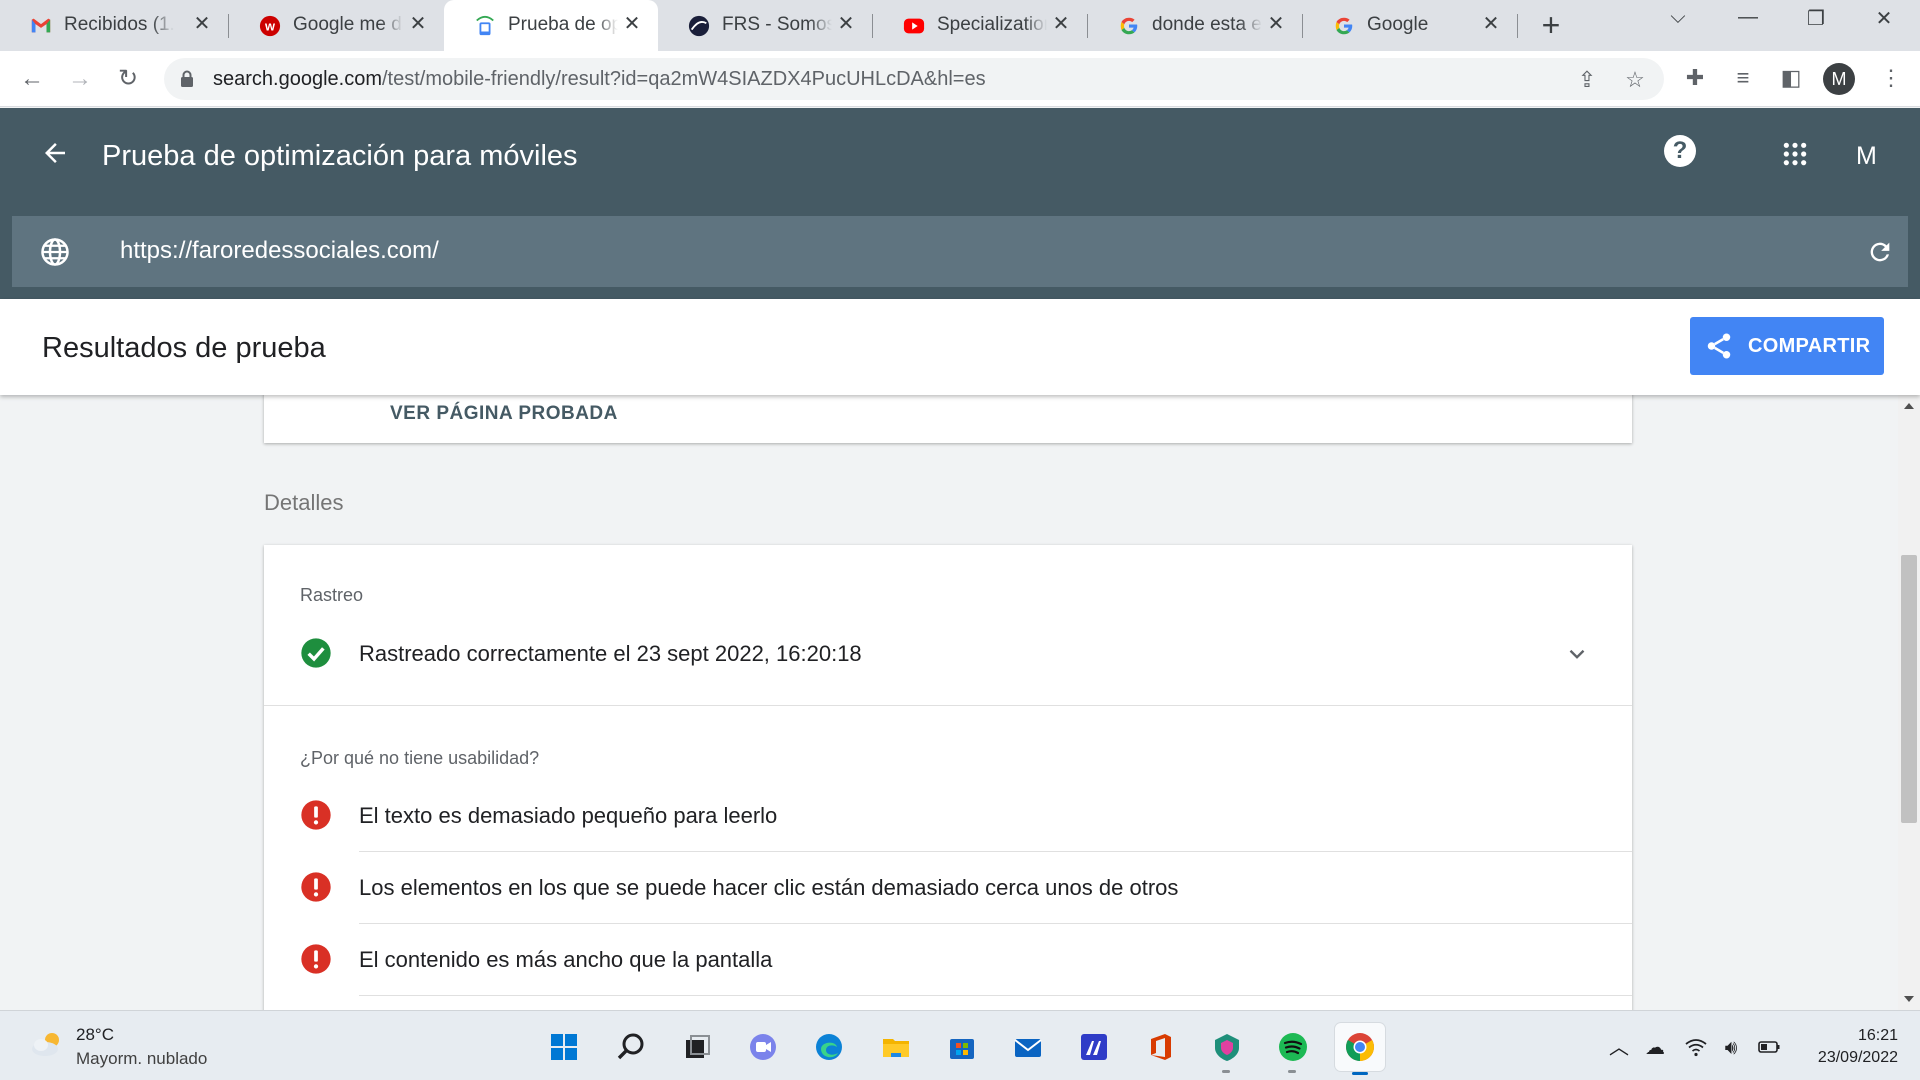  What do you see at coordinates (55, 153) in the screenshot?
I see `back-arrow-icon` at bounding box center [55, 153].